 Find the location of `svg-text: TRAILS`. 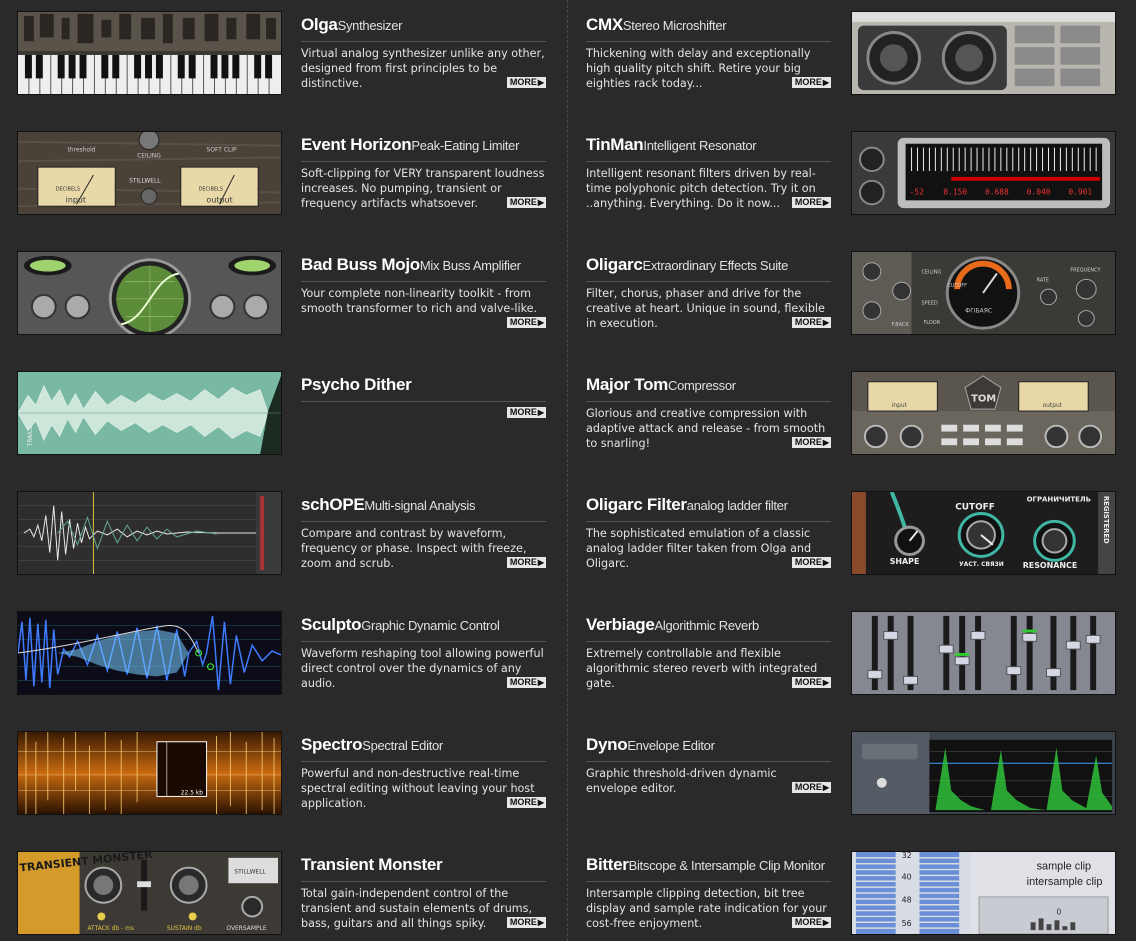

svg-text: TRAILS is located at coordinates (31, 436).